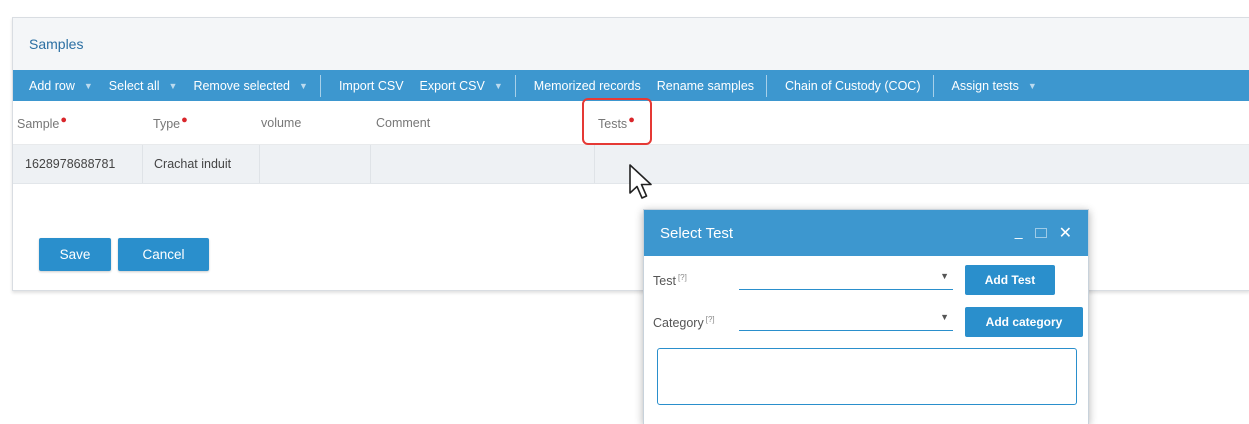 This screenshot has height=424, width=1249. Describe the element at coordinates (867, 376) in the screenshot. I see `selected-tests-field` at that location.